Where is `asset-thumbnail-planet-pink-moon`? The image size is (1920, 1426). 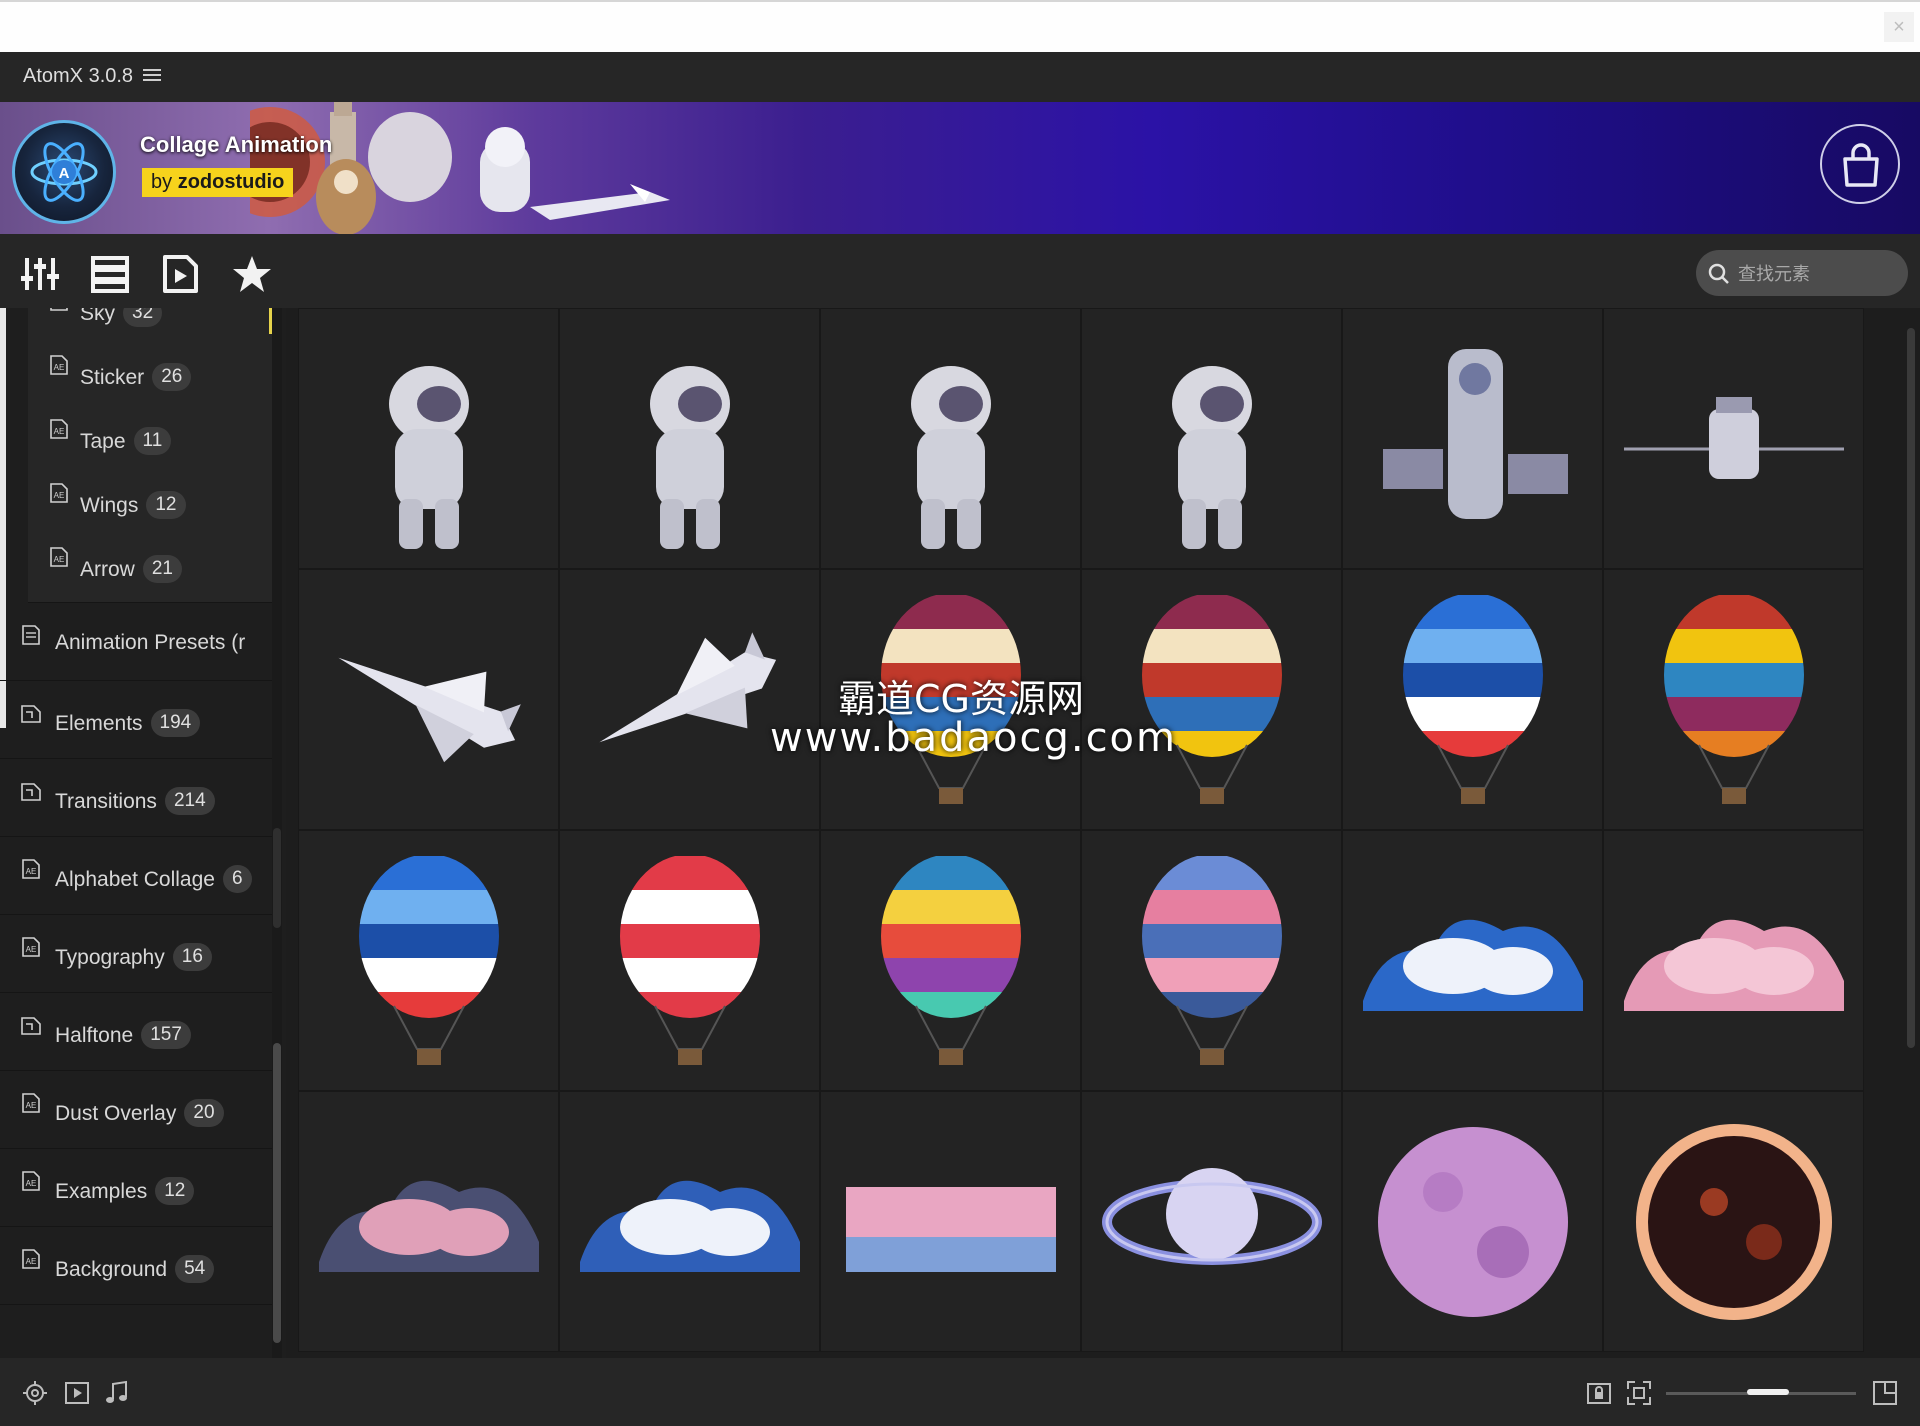 asset-thumbnail-planet-pink-moon is located at coordinates (1472, 1221).